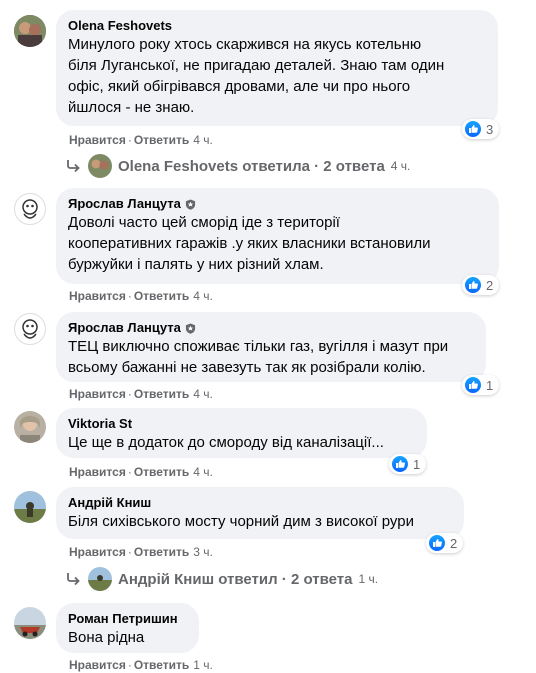 The width and height of the screenshot is (536, 673). What do you see at coordinates (106, 637) in the screenshot?
I see `comment-text-line: Вона рідна` at bounding box center [106, 637].